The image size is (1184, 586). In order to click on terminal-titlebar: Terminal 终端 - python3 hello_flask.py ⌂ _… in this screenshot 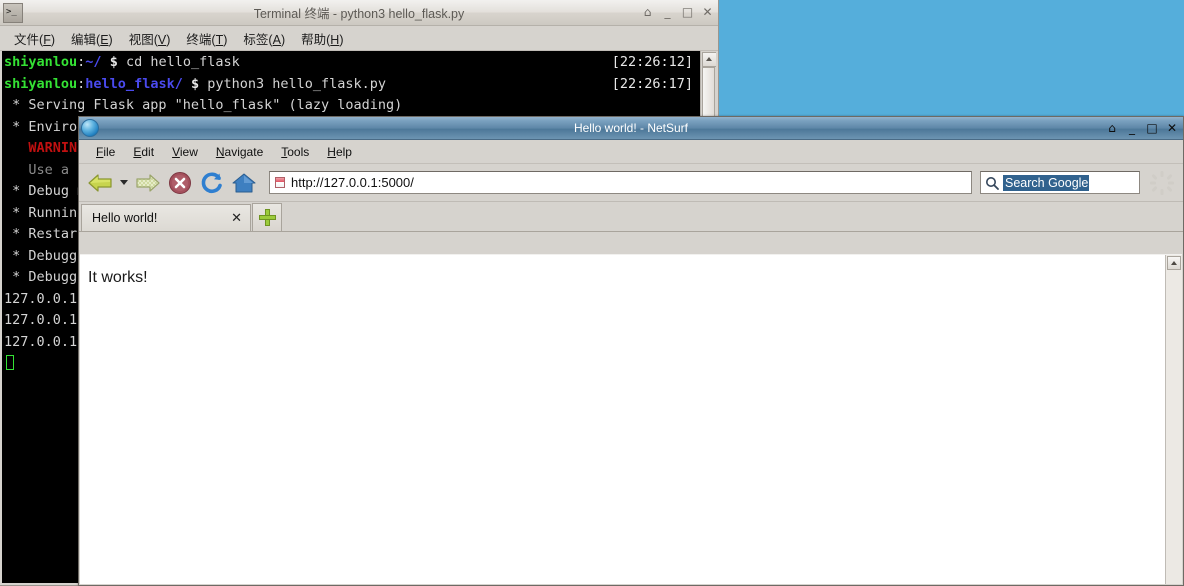, I will do `click(359, 13)`.